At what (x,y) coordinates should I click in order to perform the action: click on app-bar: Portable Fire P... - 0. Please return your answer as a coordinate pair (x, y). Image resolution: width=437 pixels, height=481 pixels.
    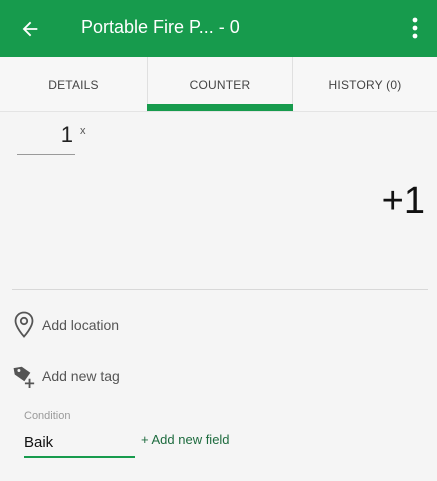
    Looking at the image, I should click on (218, 28).